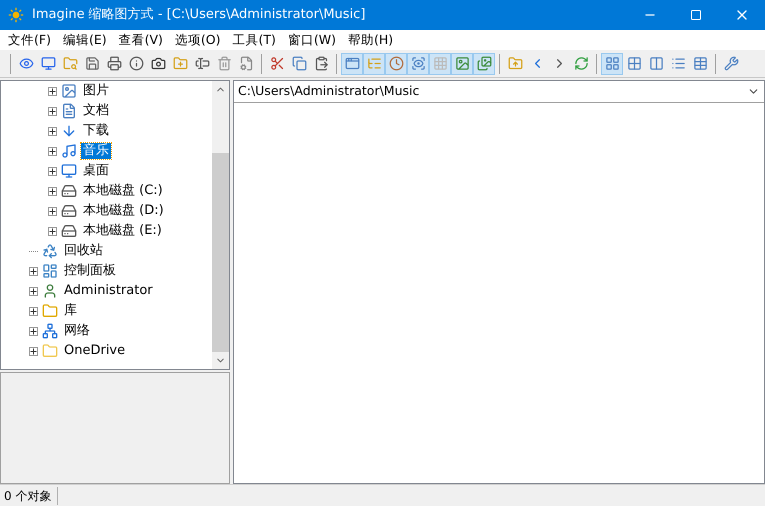 The width and height of the screenshot is (765, 506). I want to click on tree-item: 控制面板, so click(90, 271).